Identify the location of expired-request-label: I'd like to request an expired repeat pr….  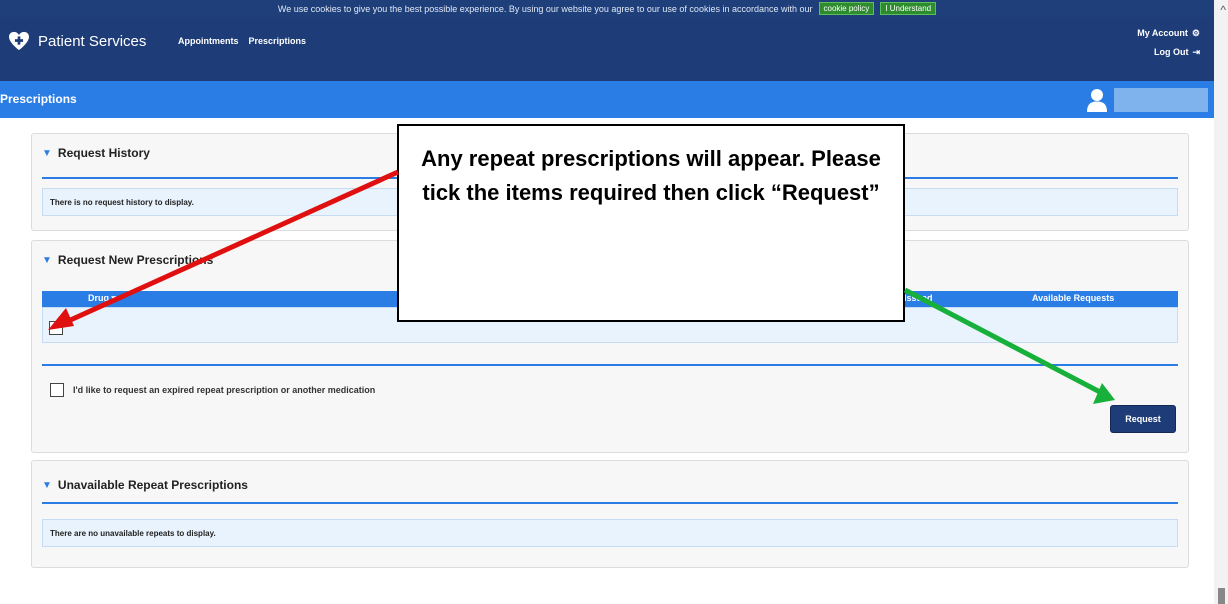
(224, 390).